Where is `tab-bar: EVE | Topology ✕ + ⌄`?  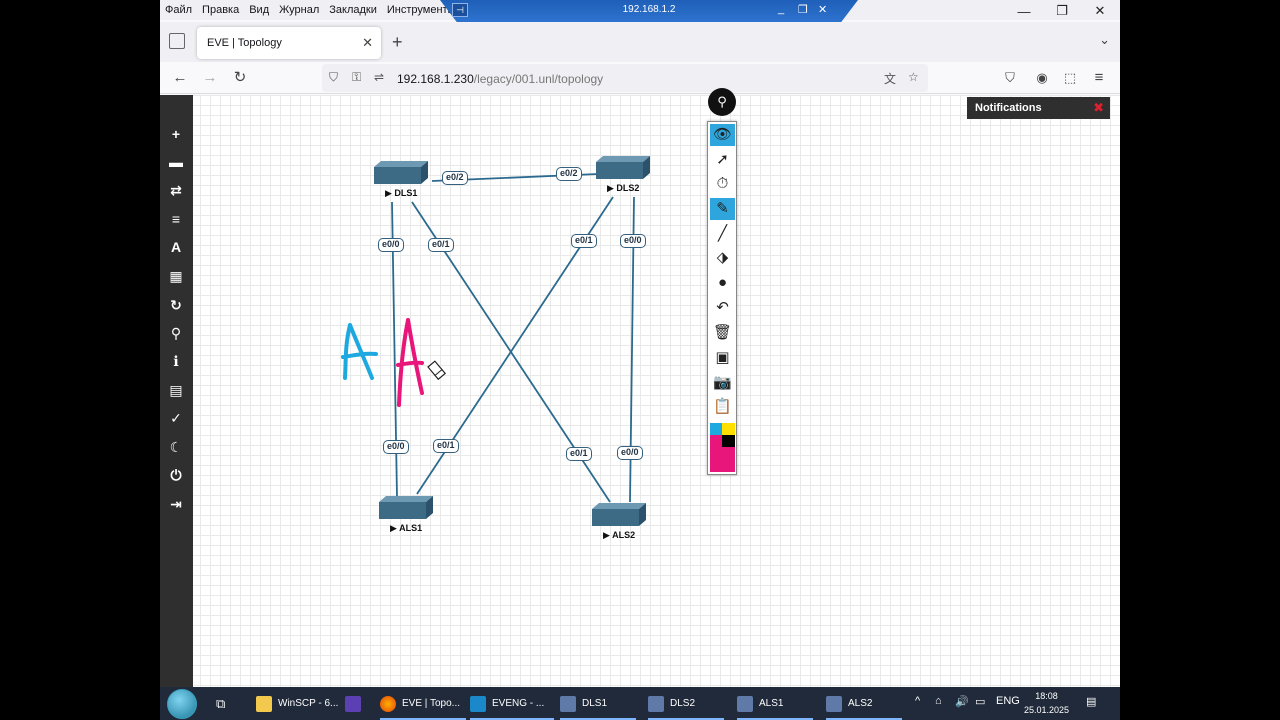 tab-bar: EVE | Topology ✕ + ⌄ is located at coordinates (640, 42).